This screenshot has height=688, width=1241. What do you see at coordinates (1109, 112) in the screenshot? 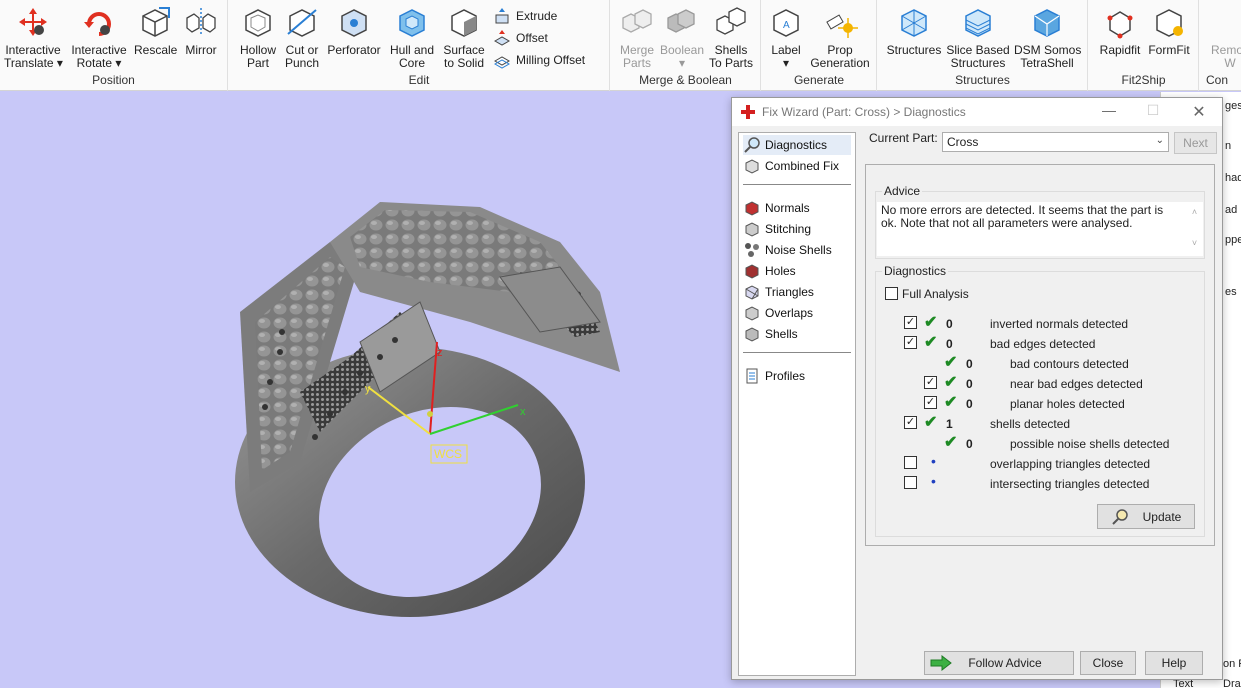
I see `minimize-icon: —` at bounding box center [1109, 112].